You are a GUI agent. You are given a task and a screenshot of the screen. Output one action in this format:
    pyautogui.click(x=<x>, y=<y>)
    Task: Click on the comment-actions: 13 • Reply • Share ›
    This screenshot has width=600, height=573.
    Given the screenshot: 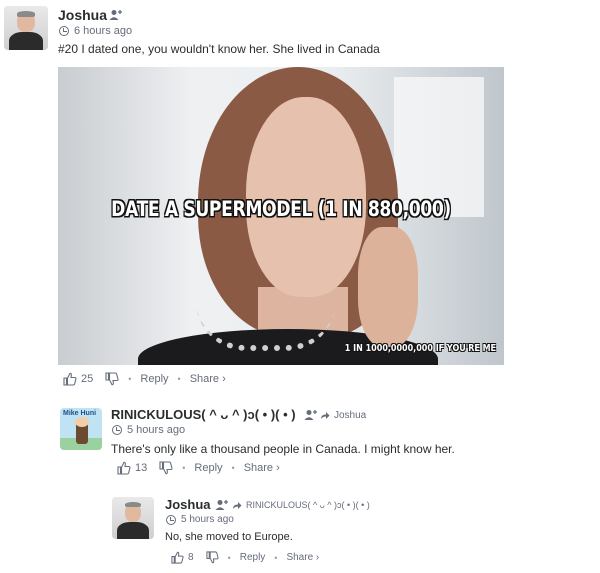 What is the action you would take?
    pyautogui.click(x=198, y=468)
    